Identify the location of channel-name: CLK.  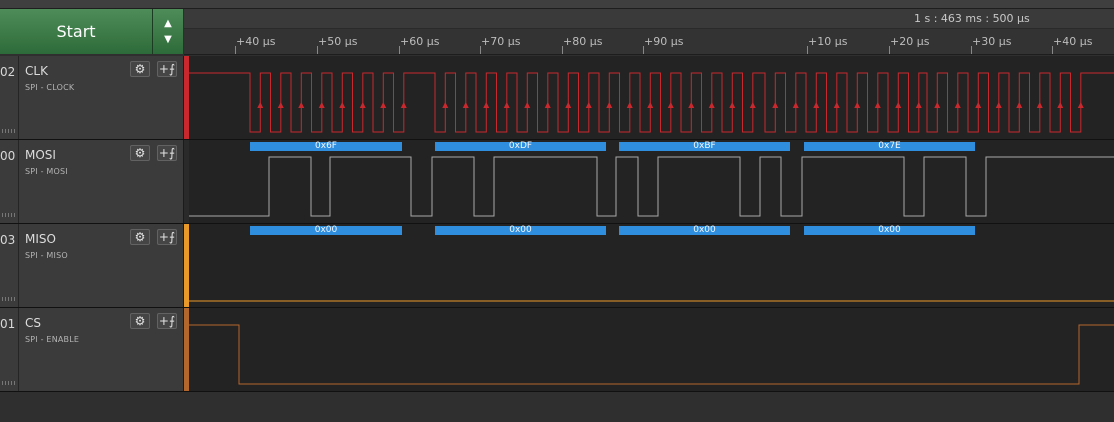
(36, 71).